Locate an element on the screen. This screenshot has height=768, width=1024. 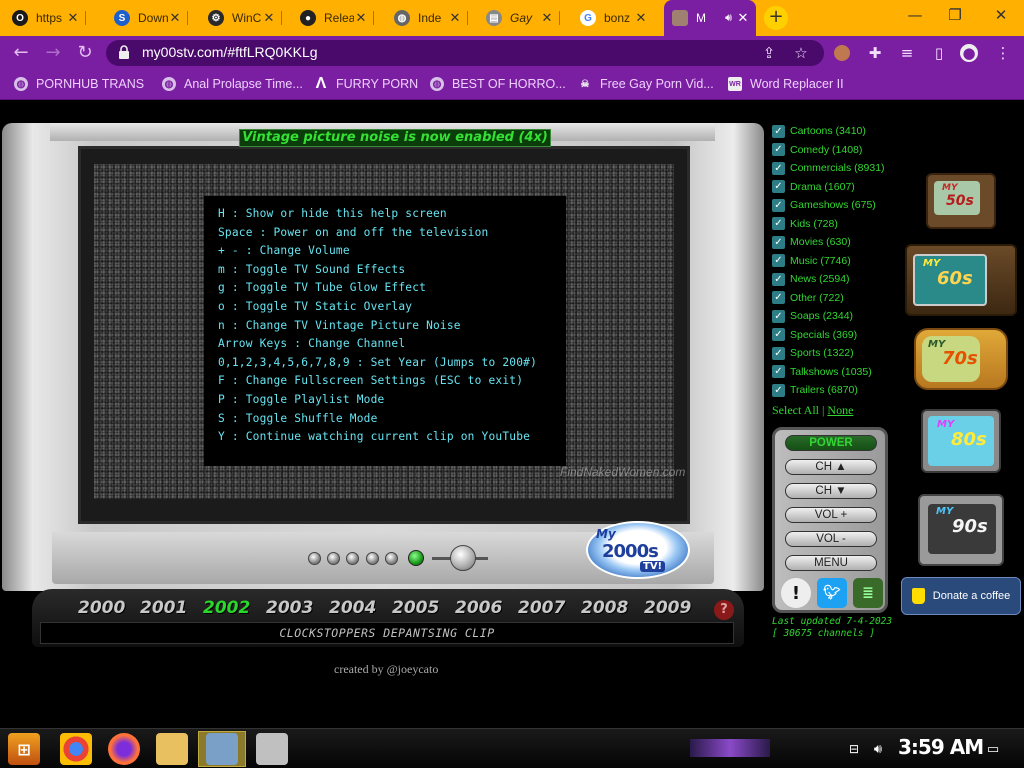
tv-power-knob is located at coordinates (463, 558).